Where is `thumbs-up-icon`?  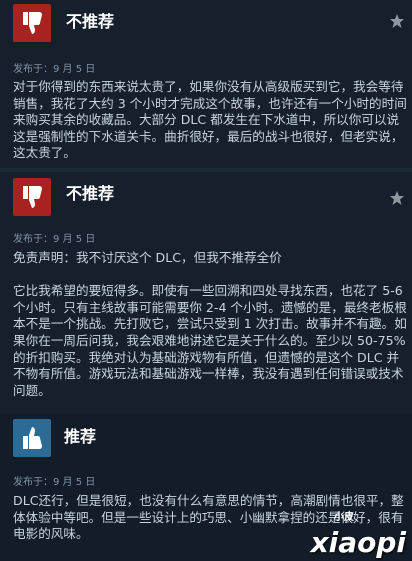 thumbs-up-icon is located at coordinates (32, 438).